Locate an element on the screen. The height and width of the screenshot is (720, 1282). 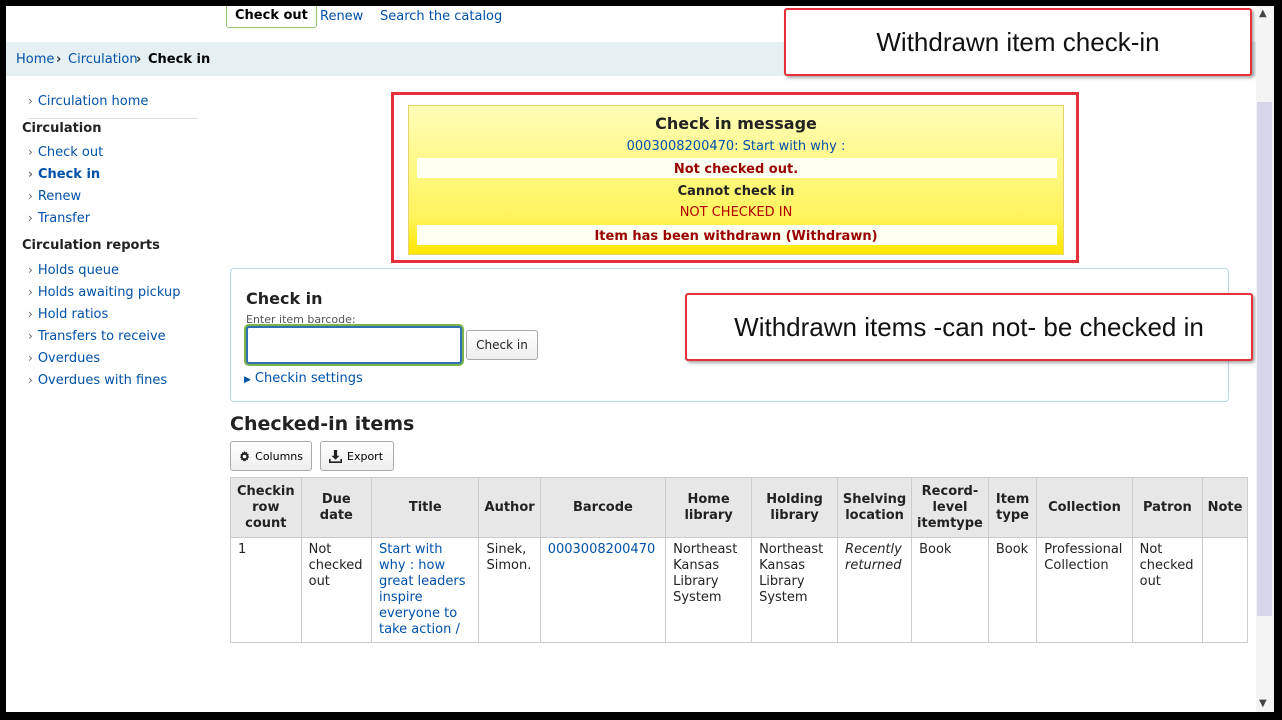
checkin-settings-toggle: ▶ Checkin settings is located at coordinates (303, 378).